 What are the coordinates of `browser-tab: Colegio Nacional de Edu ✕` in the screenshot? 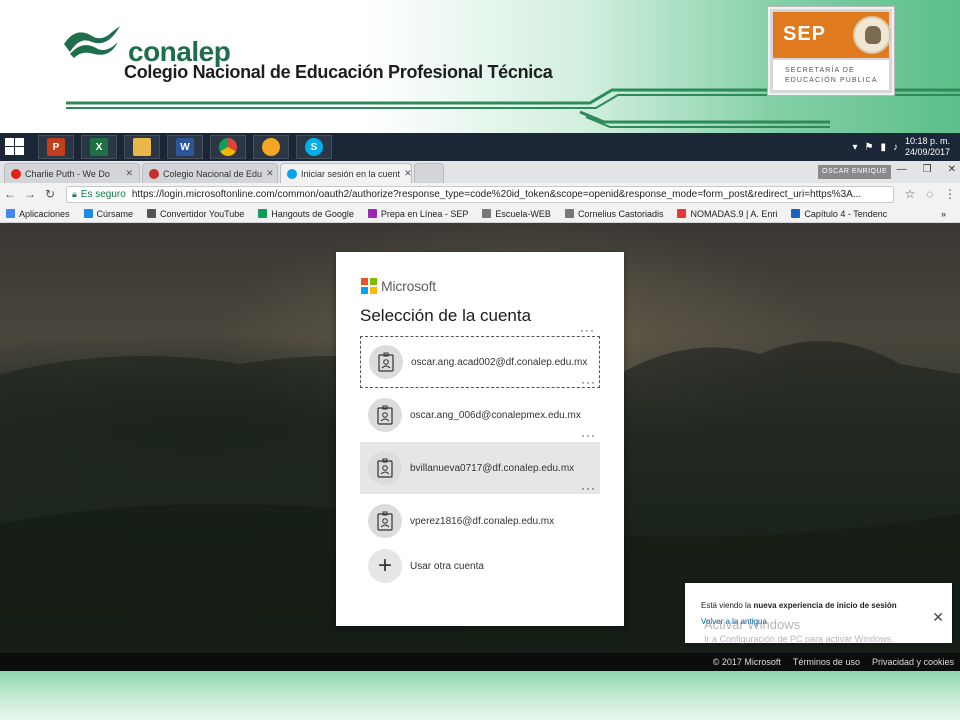 It's located at (210, 173).